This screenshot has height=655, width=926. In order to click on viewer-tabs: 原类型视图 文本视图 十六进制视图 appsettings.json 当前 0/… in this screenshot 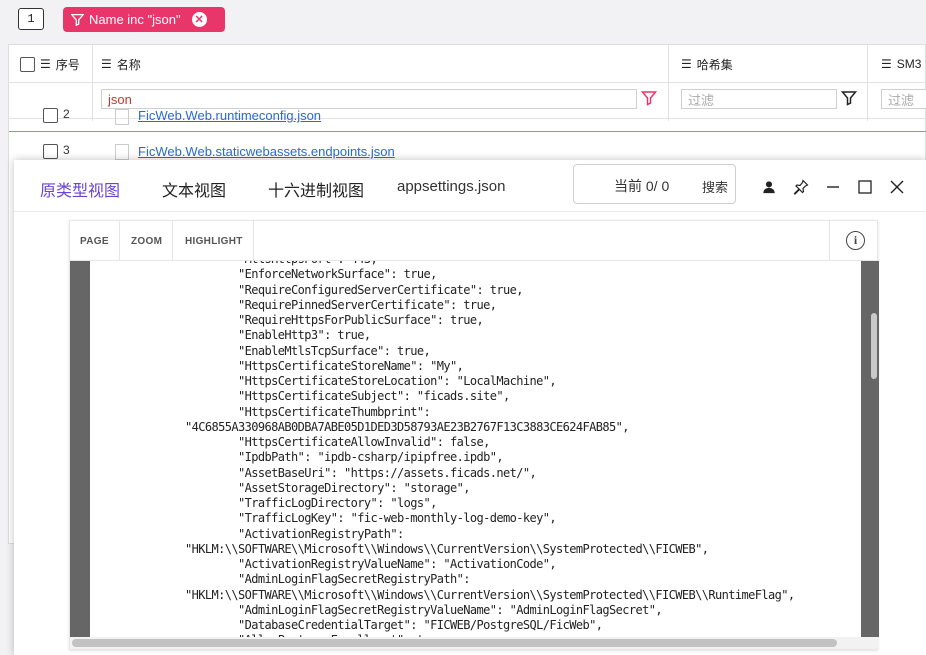, I will do `click(470, 186)`.